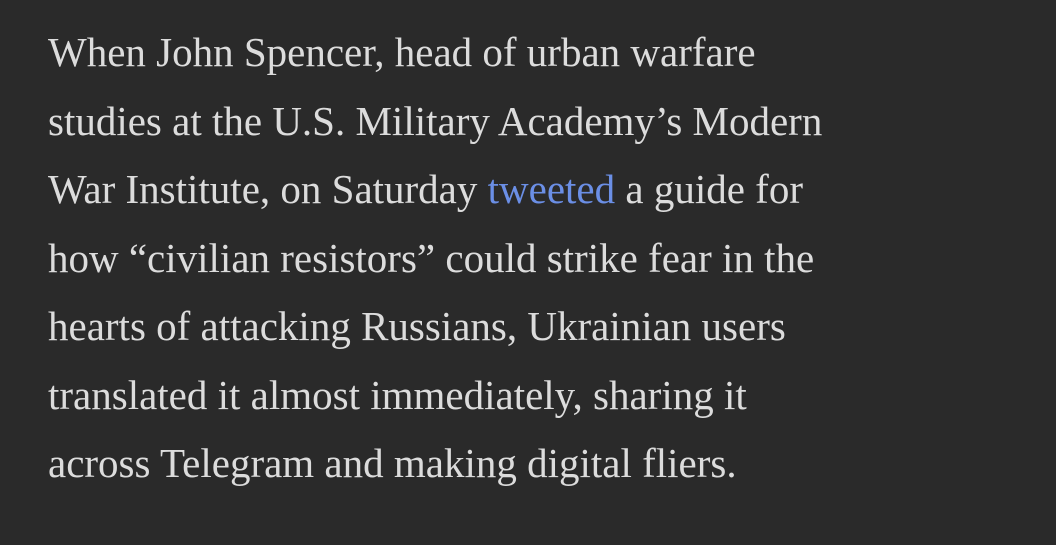 This screenshot has height=545, width=1056. Describe the element at coordinates (268, 189) in the screenshot. I see `paragraph-line-3-before-link: War Institute, on Saturday` at that location.